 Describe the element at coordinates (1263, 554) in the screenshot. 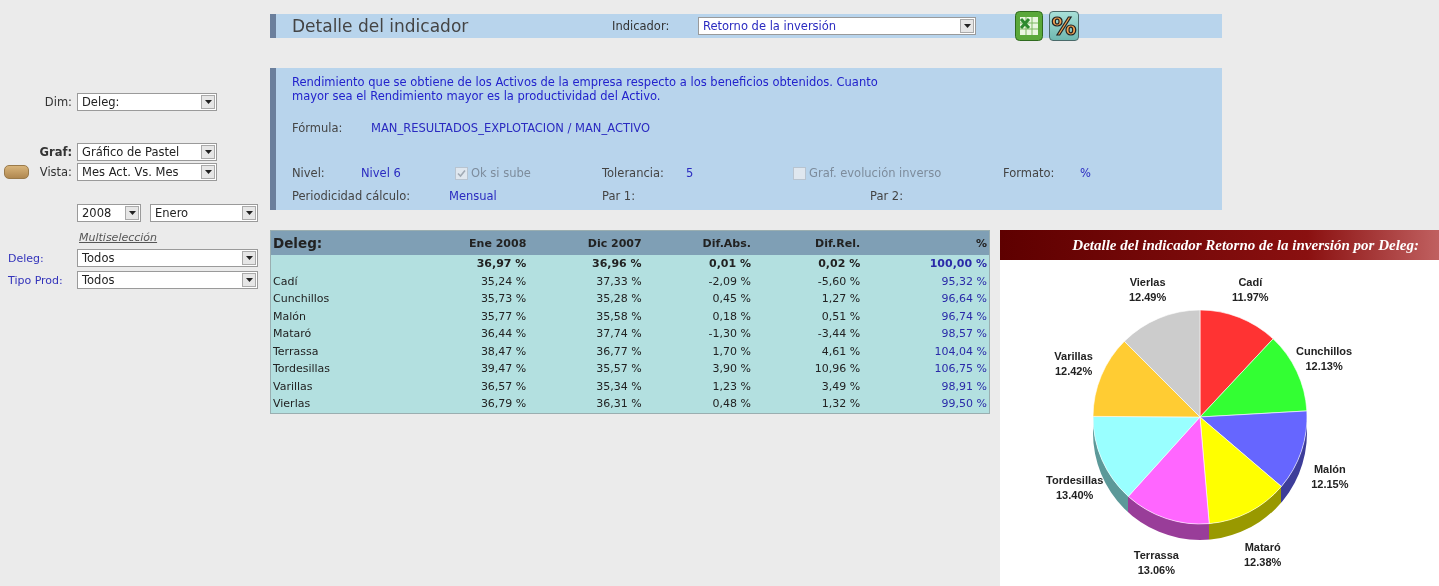

I see `slice-label: Mataró 12.38%` at that location.